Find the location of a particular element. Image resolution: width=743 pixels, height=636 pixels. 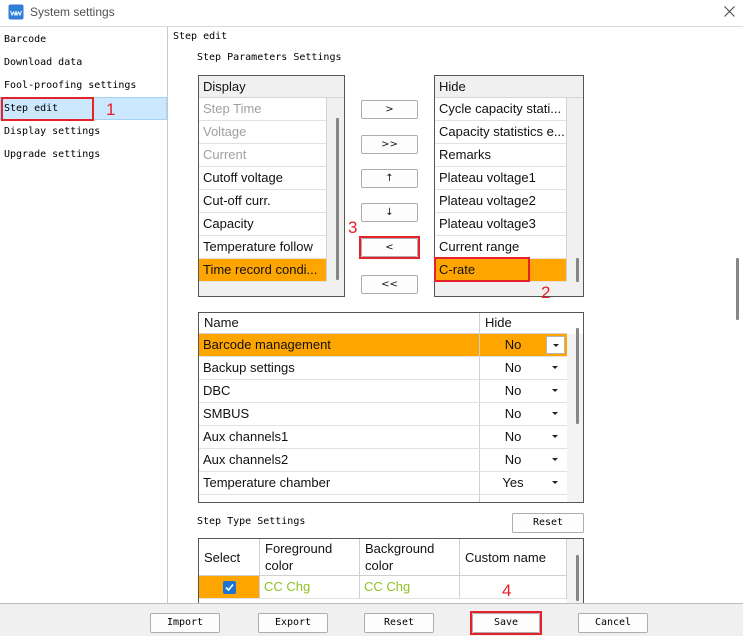

row-name: Backup settings is located at coordinates (339, 368).